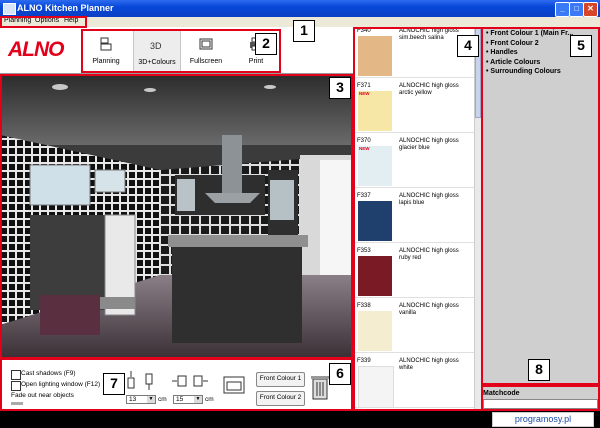 Image resolution: width=600 pixels, height=428 pixels. Describe the element at coordinates (539, 370) in the screenshot. I see `callout-8: 8` at that location.